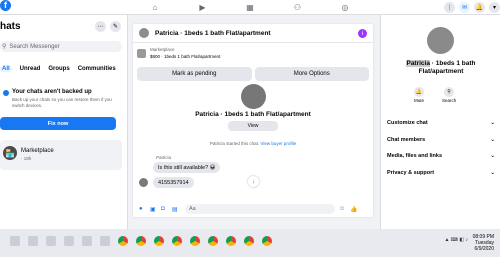 This screenshot has height=257, width=500. What do you see at coordinates (69, 241) in the screenshot?
I see `whatsapp-icon` at bounding box center [69, 241].